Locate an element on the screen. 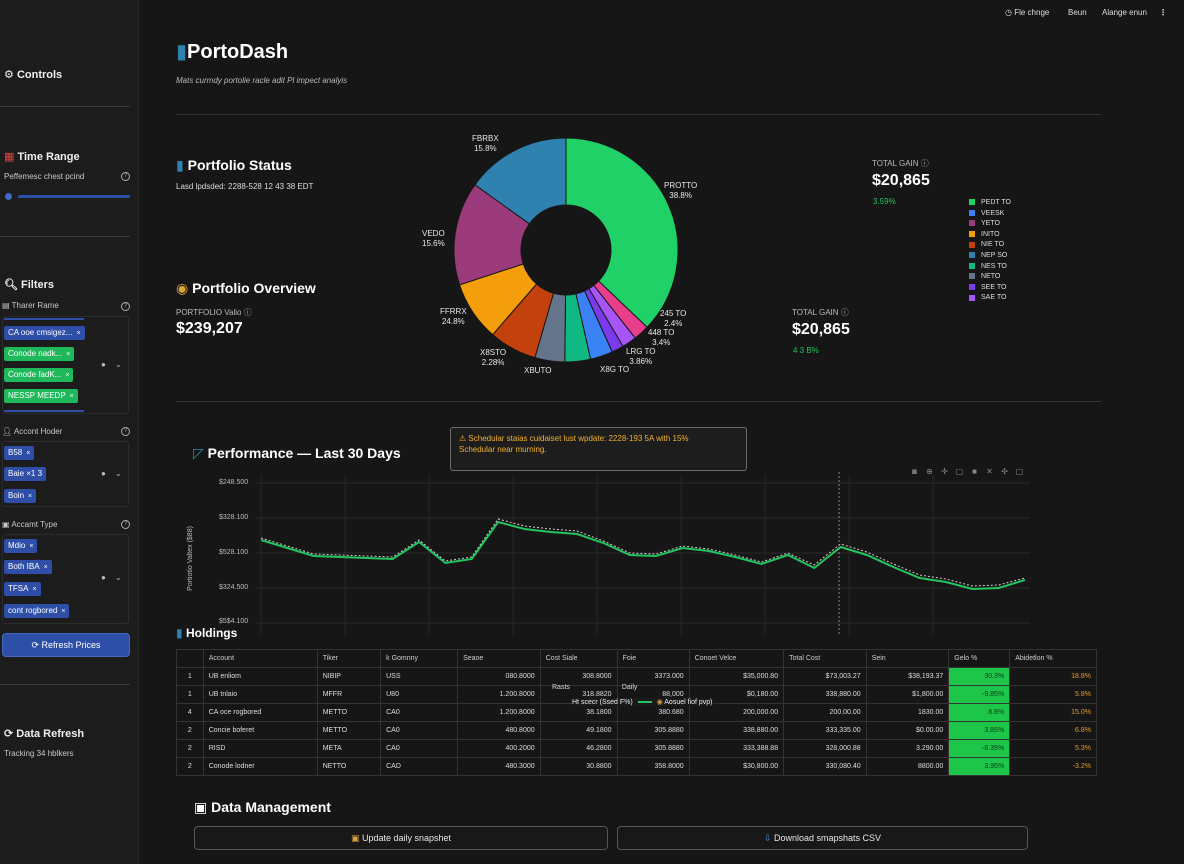 This screenshot has width=1184, height=864. column-header: Conoet Velce is located at coordinates (736, 658).